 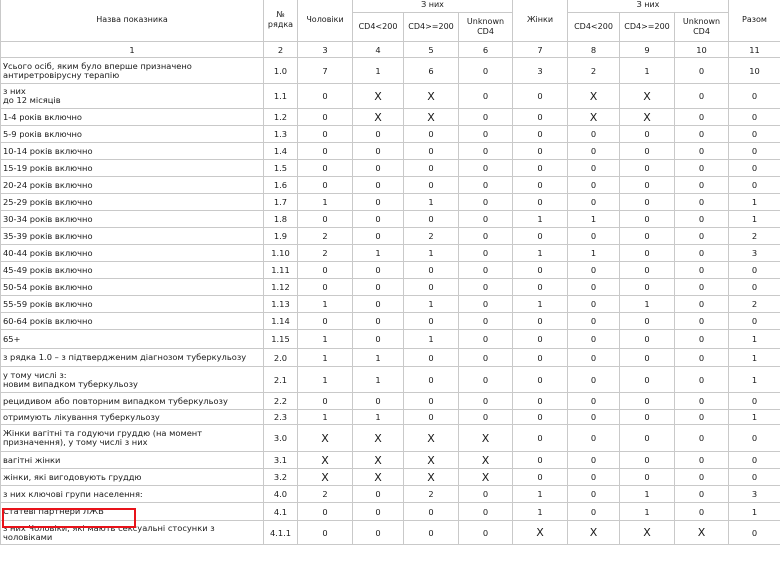 I want to click on row-number: 1.12, so click(x=280, y=287).